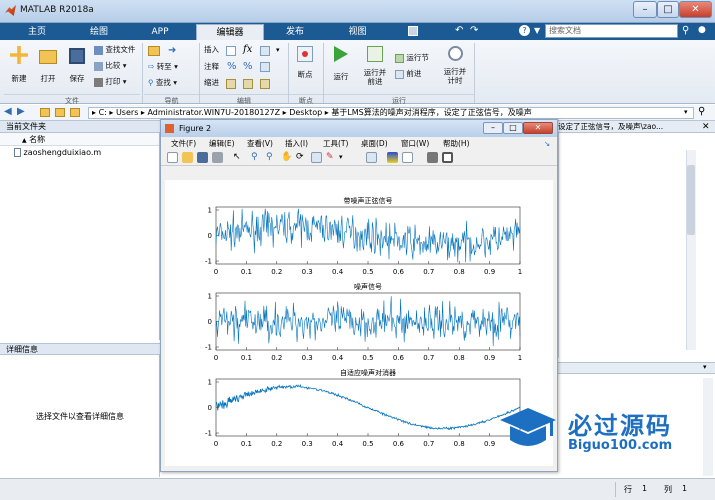  Describe the element at coordinates (162, 83) in the screenshot. I see `find-button: ⚲ 查找 ▾` at that location.